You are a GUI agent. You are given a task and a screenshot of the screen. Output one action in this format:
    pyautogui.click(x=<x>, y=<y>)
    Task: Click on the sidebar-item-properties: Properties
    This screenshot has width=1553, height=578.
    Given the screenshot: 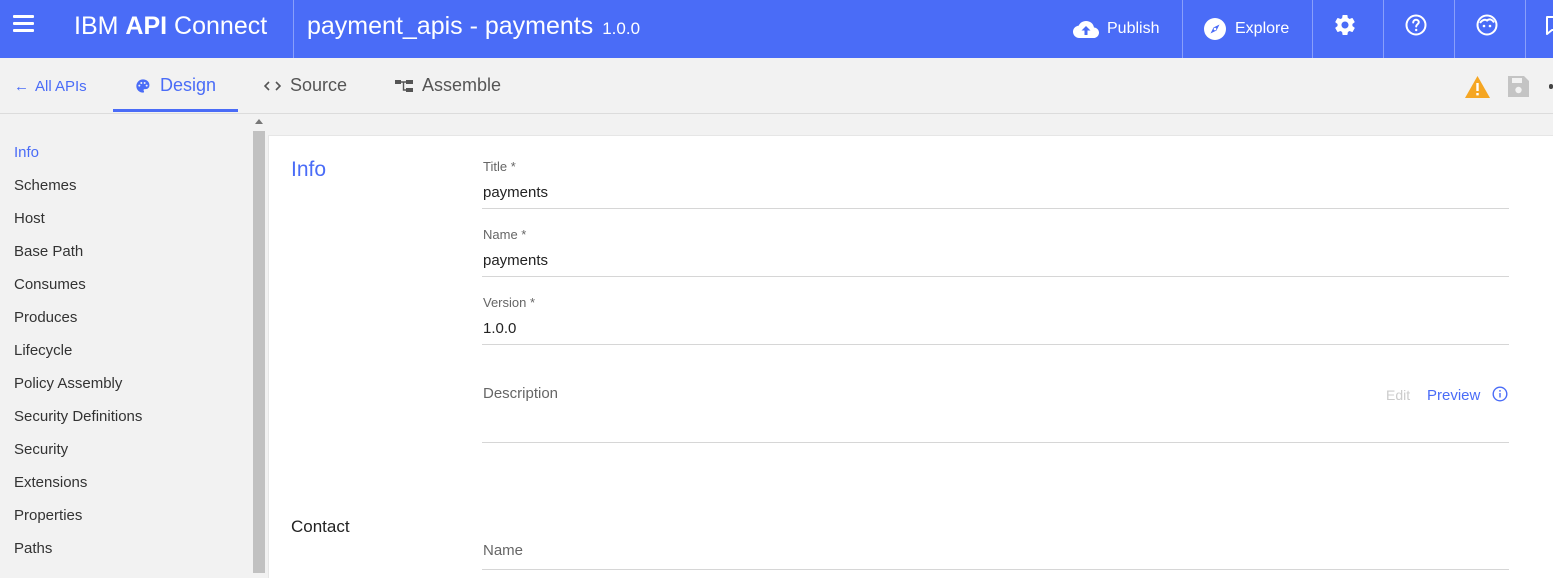 What is the action you would take?
    pyautogui.click(x=126, y=521)
    